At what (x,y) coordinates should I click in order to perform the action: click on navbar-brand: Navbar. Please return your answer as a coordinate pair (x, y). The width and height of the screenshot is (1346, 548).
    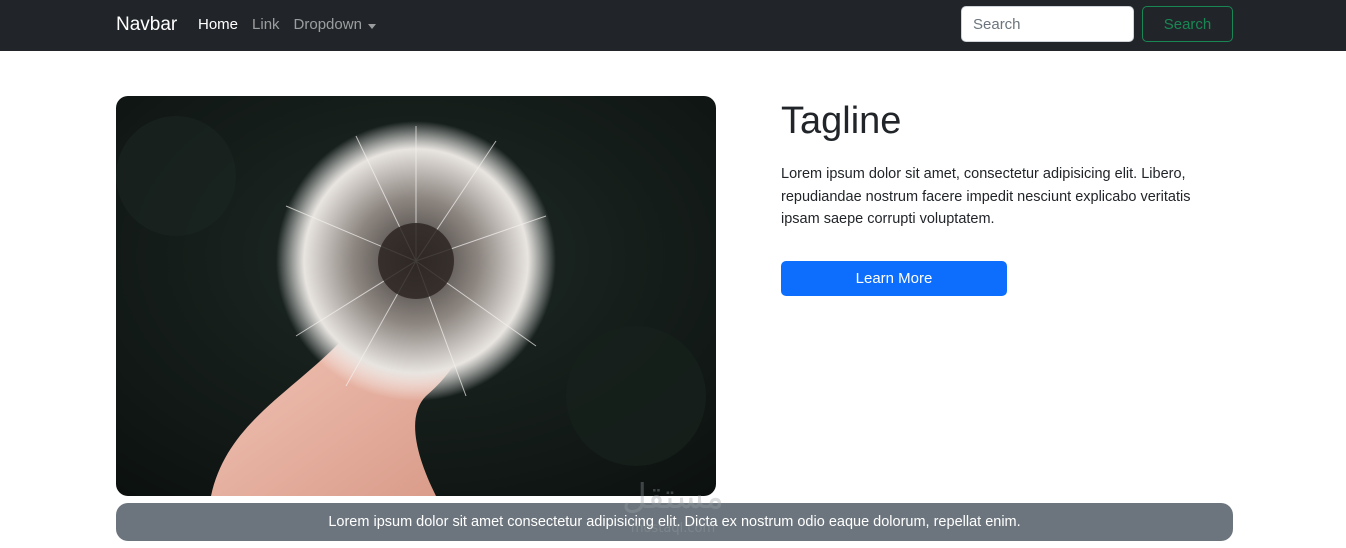
    Looking at the image, I should click on (146, 25).